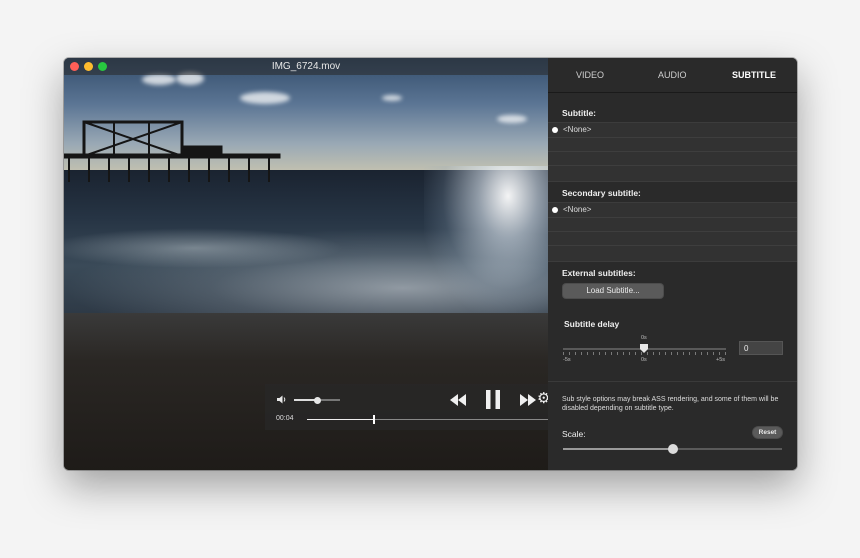  What do you see at coordinates (74, 66) in the screenshot?
I see `close-button` at bounding box center [74, 66].